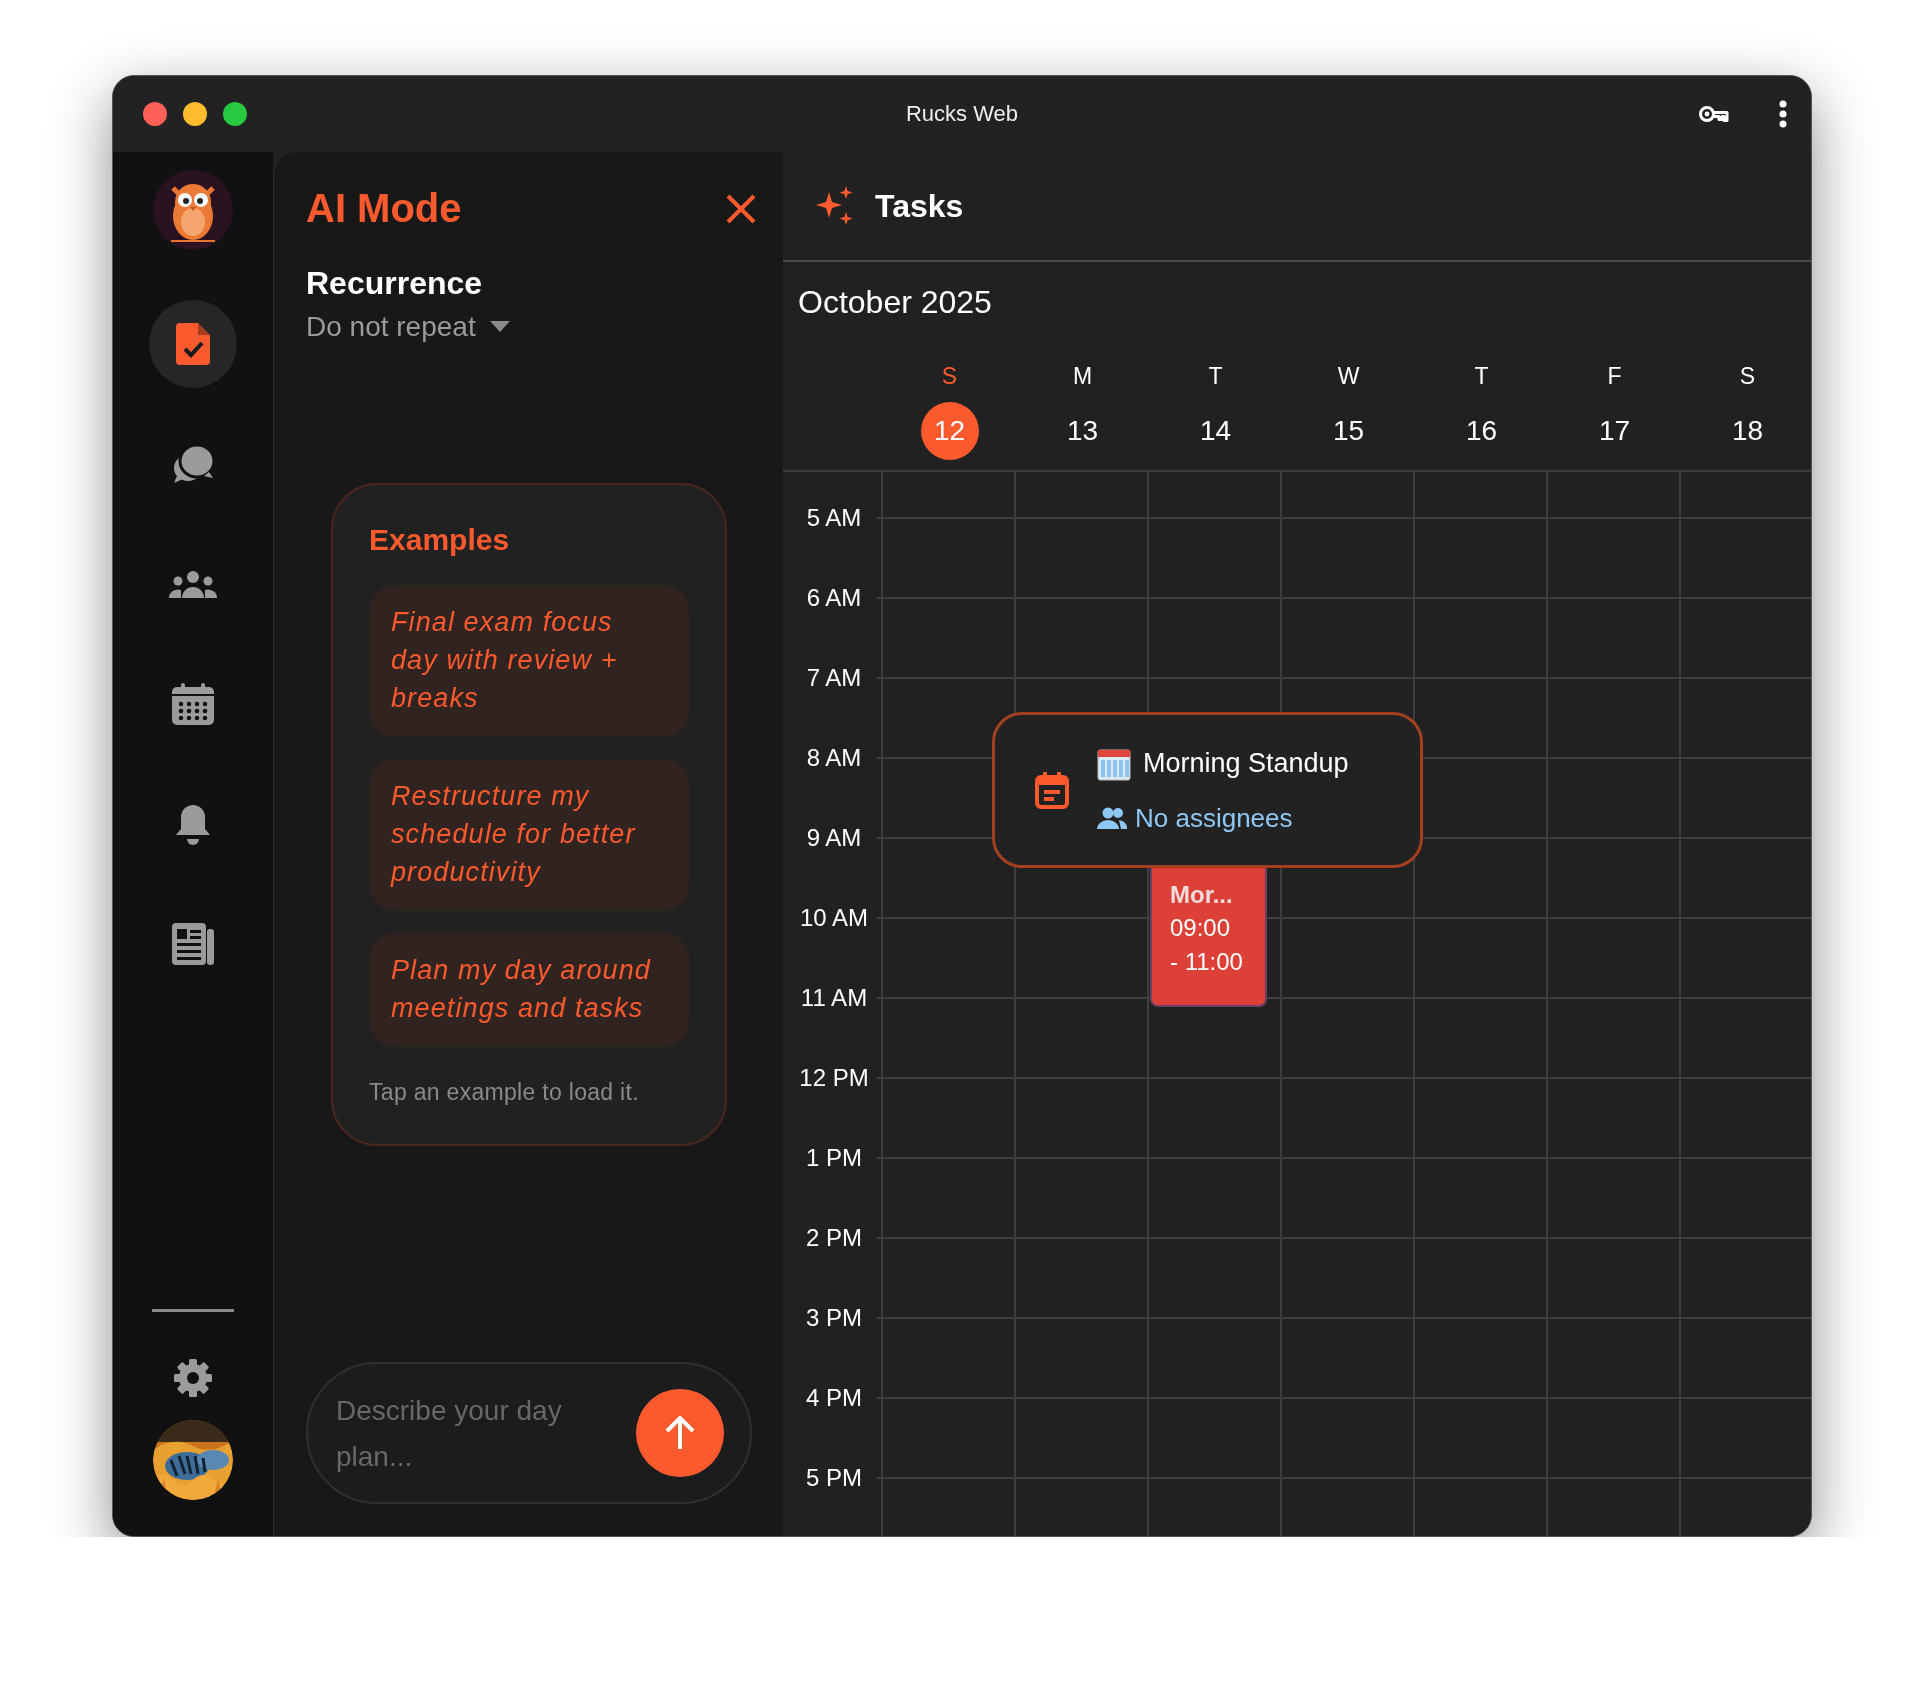  What do you see at coordinates (835, 206) in the screenshot?
I see `sparkle-icon` at bounding box center [835, 206].